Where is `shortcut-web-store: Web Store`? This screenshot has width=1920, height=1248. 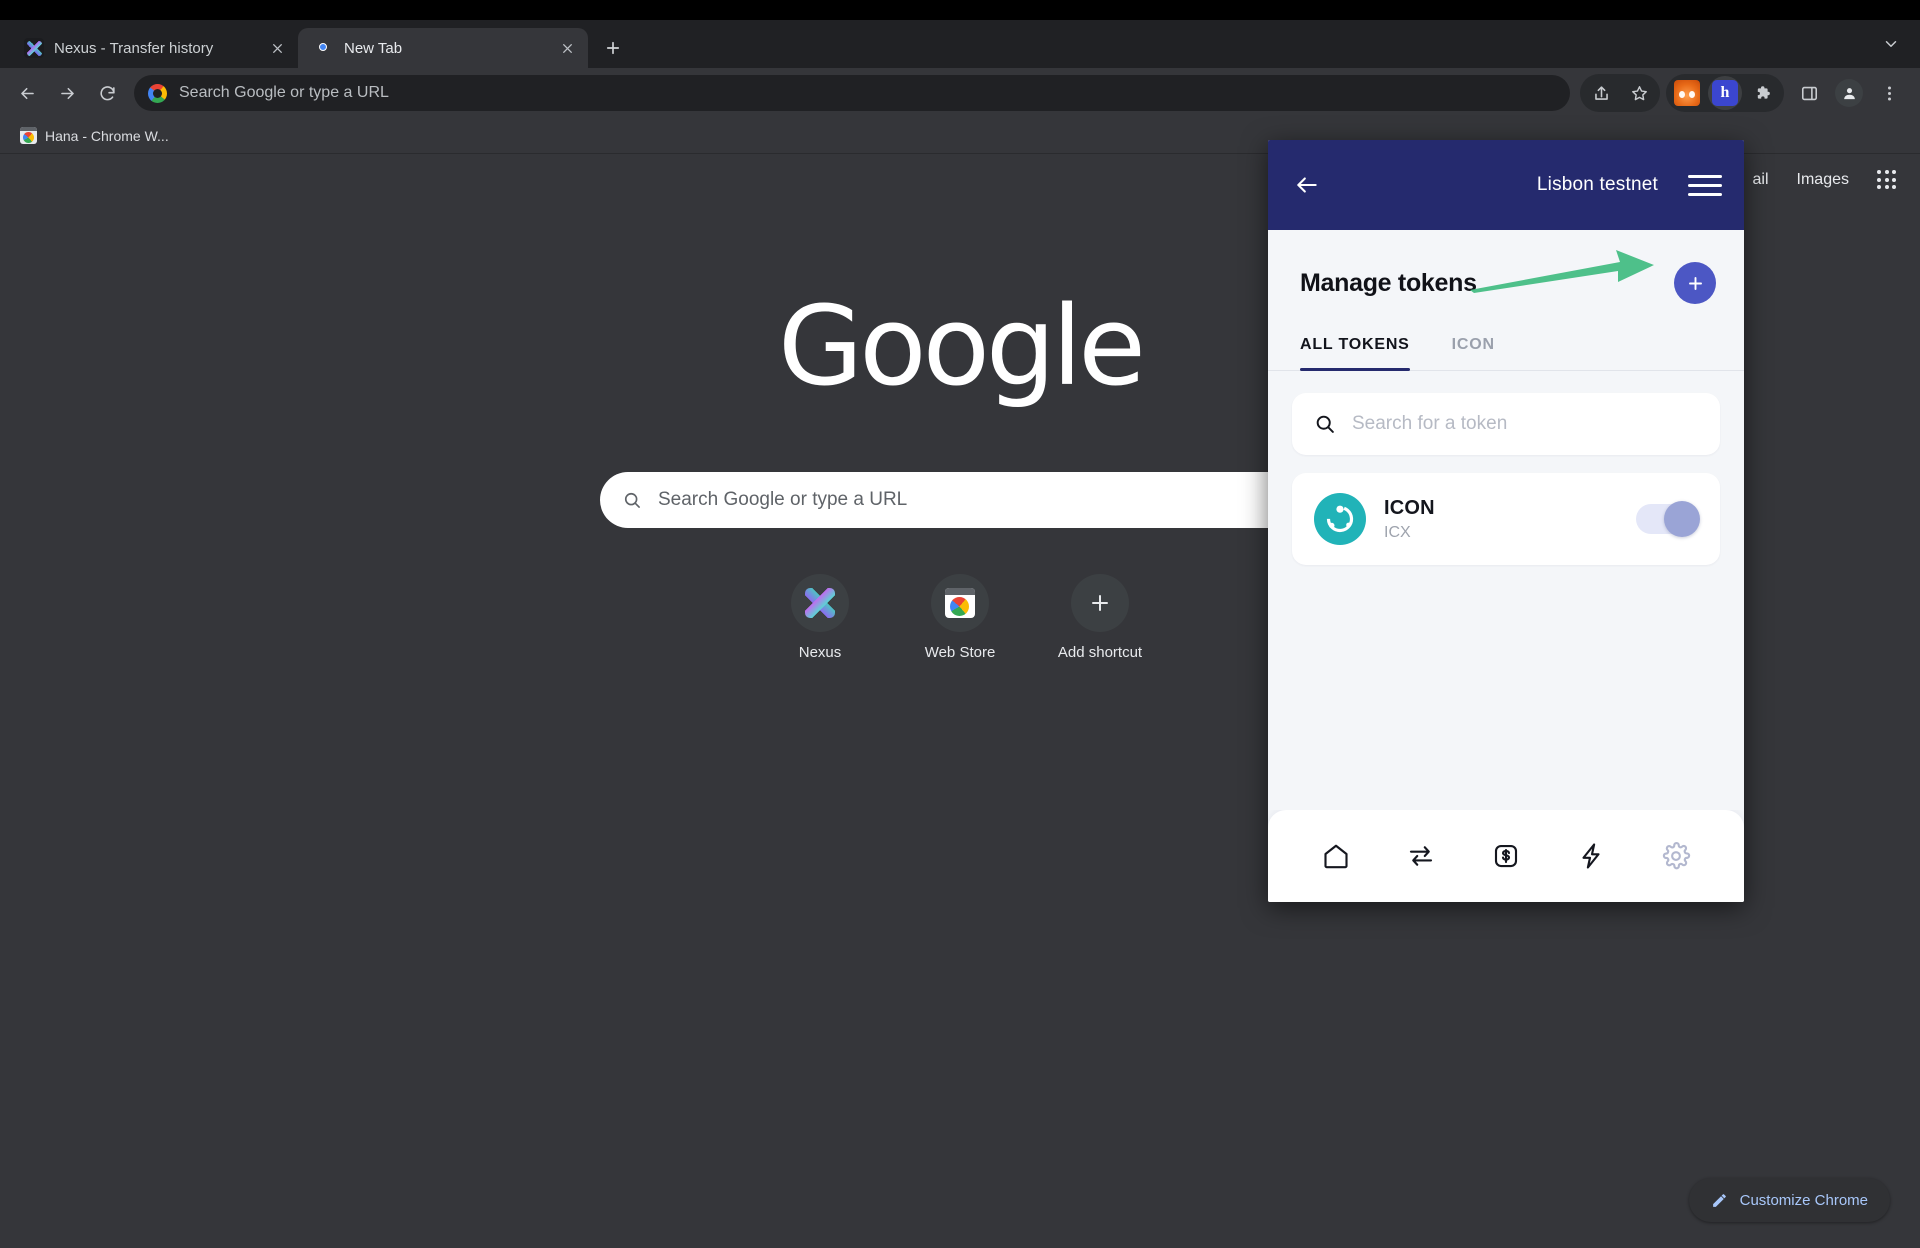
shortcut-web-store: Web Store is located at coordinates (960, 607).